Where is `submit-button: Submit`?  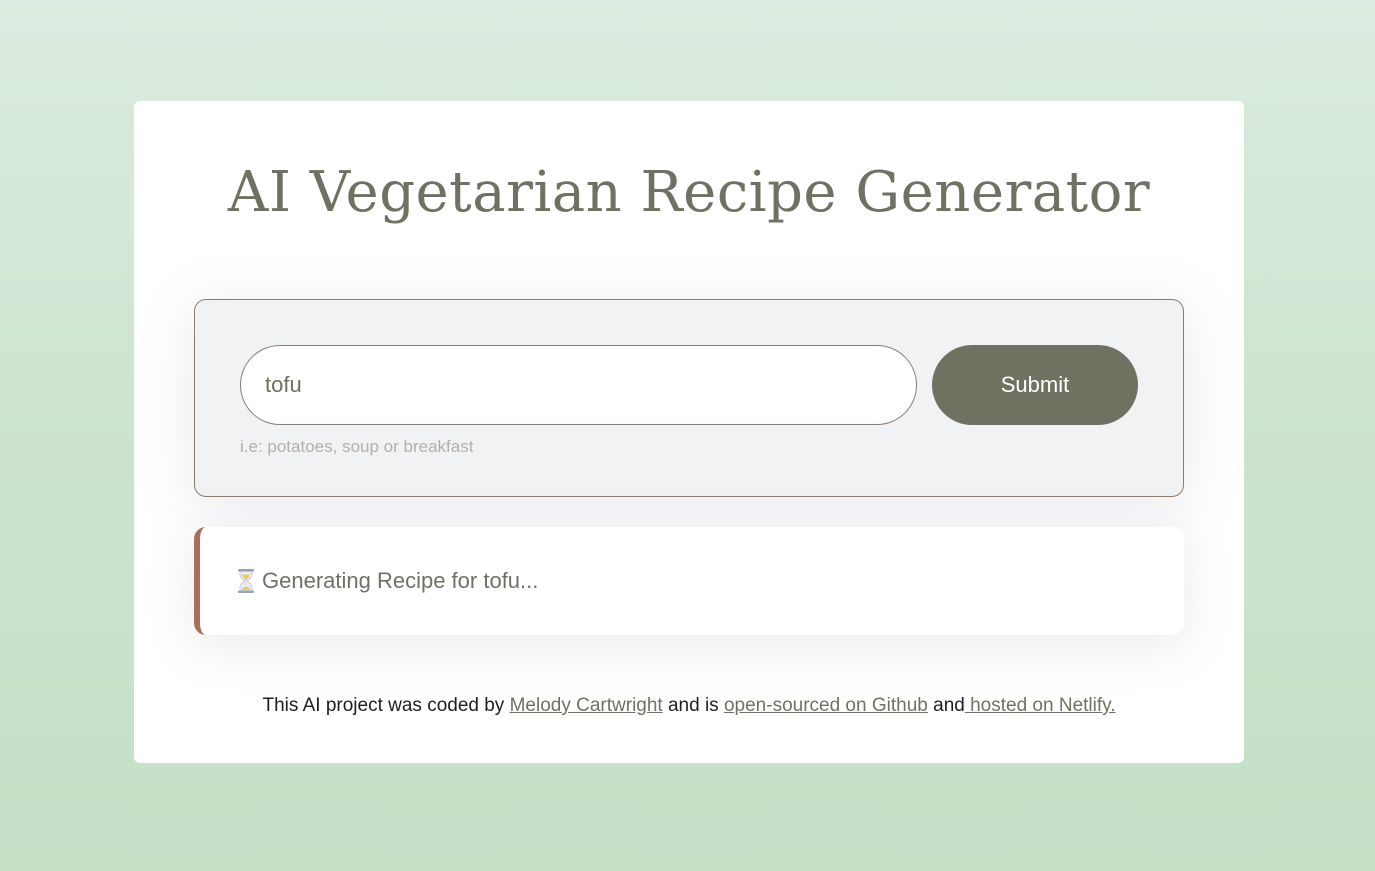
submit-button: Submit is located at coordinates (1035, 385).